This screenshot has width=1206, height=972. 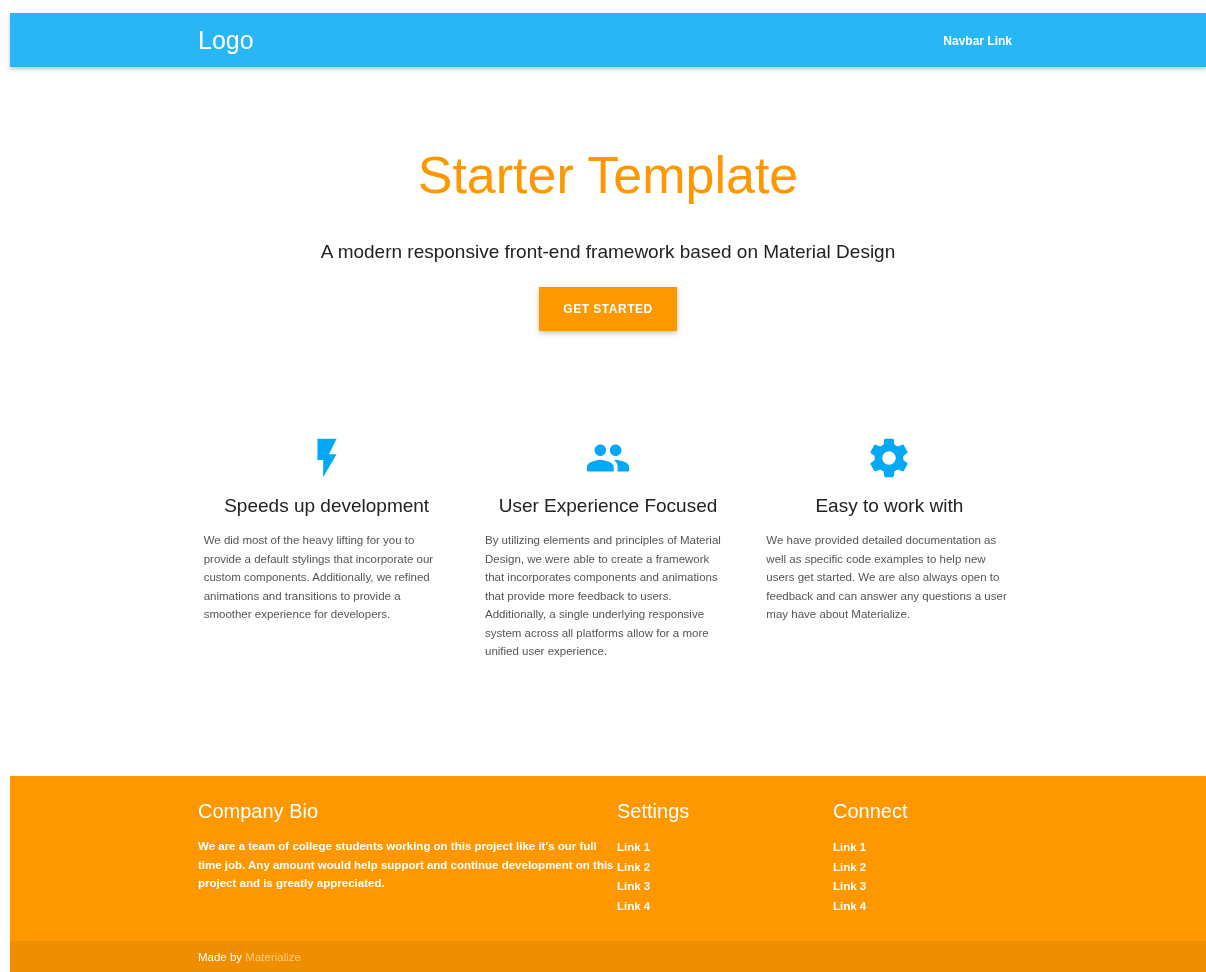 I want to click on materialize-link: Materialize, so click(x=273, y=956).